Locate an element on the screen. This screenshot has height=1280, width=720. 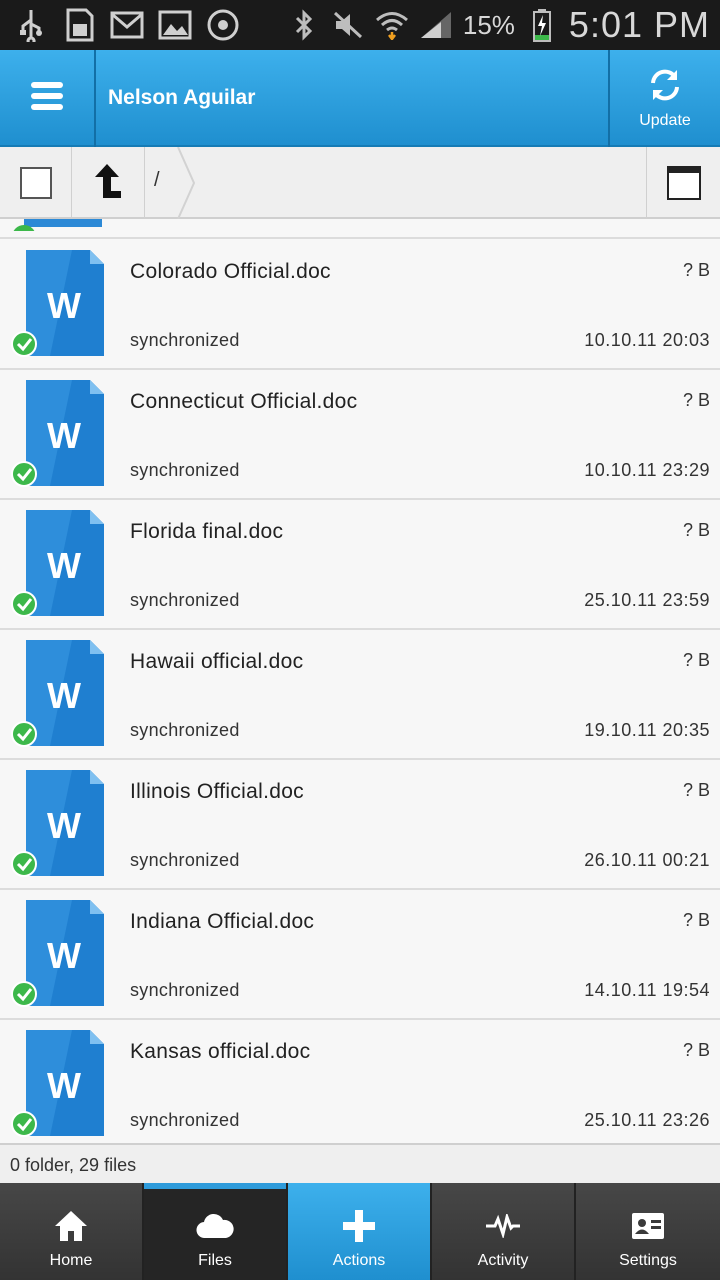
nav-actions: Actions is located at coordinates (360, 1231).